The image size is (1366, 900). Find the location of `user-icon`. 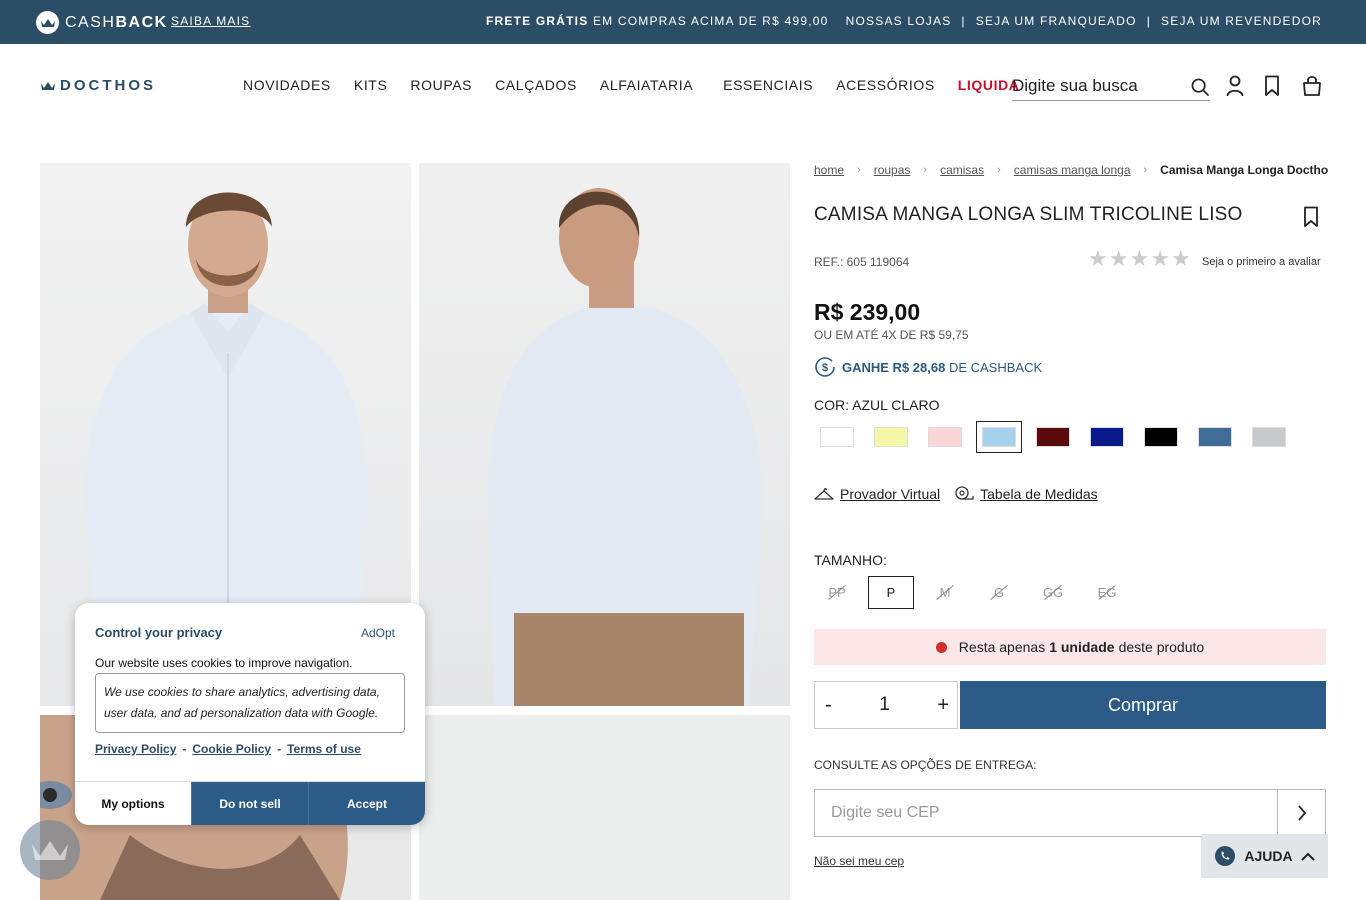

user-icon is located at coordinates (1235, 86).